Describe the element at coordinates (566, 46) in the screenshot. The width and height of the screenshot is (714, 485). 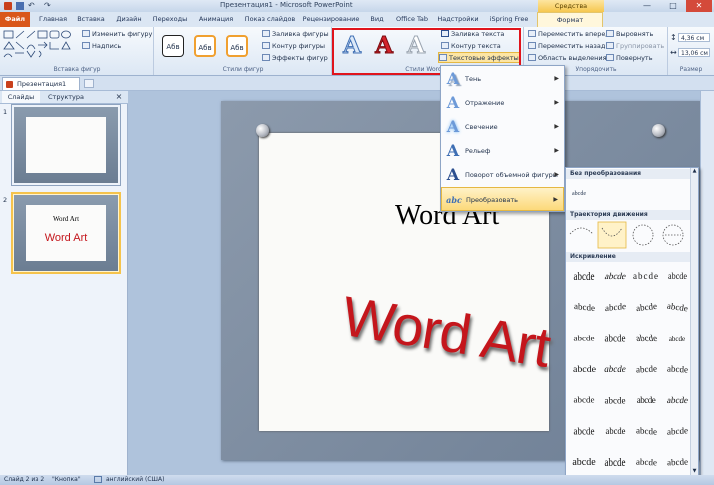
I see `send-backward-button: Переместить назад` at that location.